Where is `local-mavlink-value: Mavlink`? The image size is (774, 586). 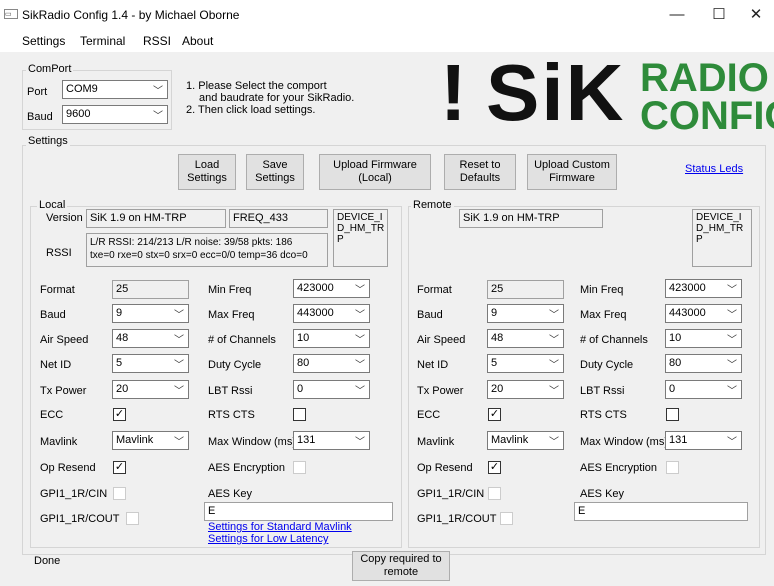
local-mavlink-value: Mavlink is located at coordinates (135, 440).